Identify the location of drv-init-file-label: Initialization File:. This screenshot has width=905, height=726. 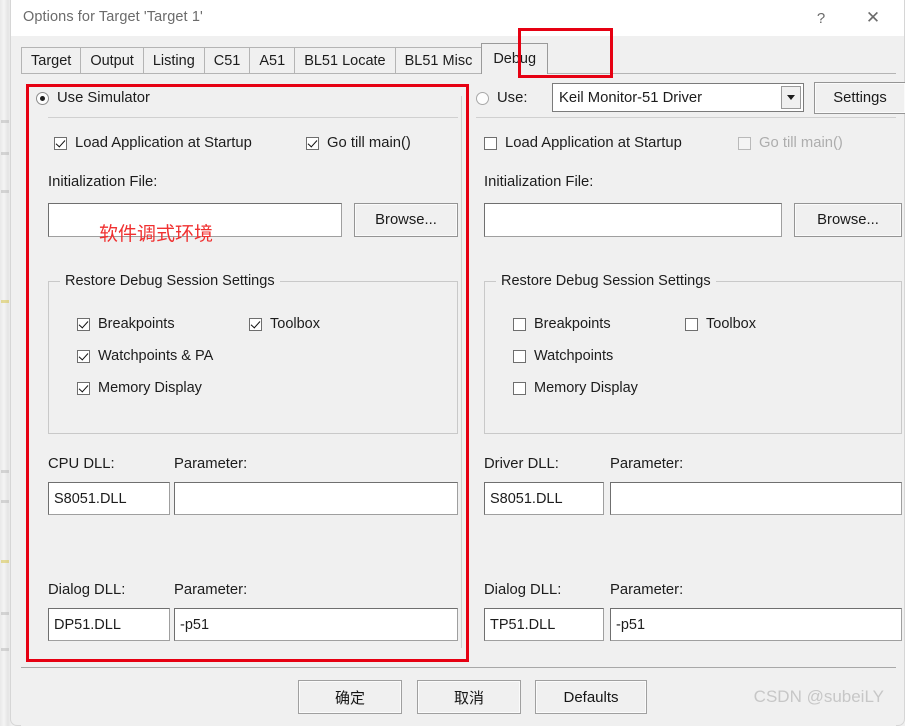
(539, 182).